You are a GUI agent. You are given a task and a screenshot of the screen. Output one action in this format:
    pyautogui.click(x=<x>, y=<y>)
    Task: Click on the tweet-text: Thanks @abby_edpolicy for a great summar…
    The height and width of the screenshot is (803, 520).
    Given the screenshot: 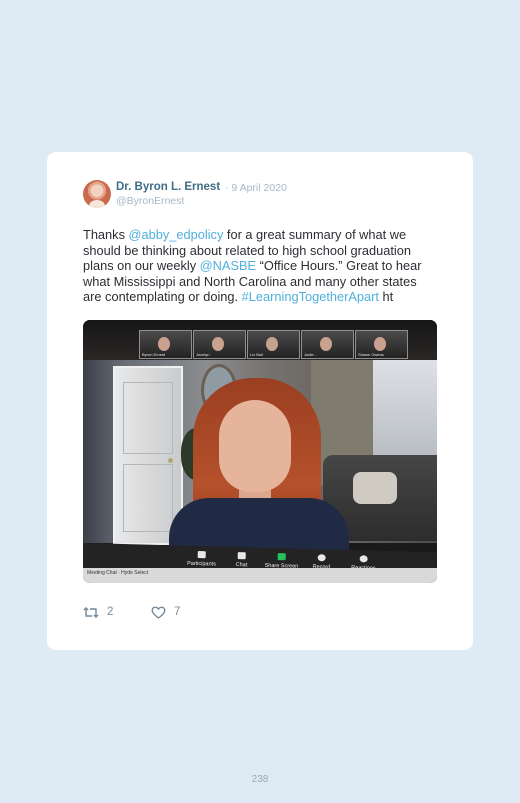 What is the action you would take?
    pyautogui.click(x=263, y=266)
    